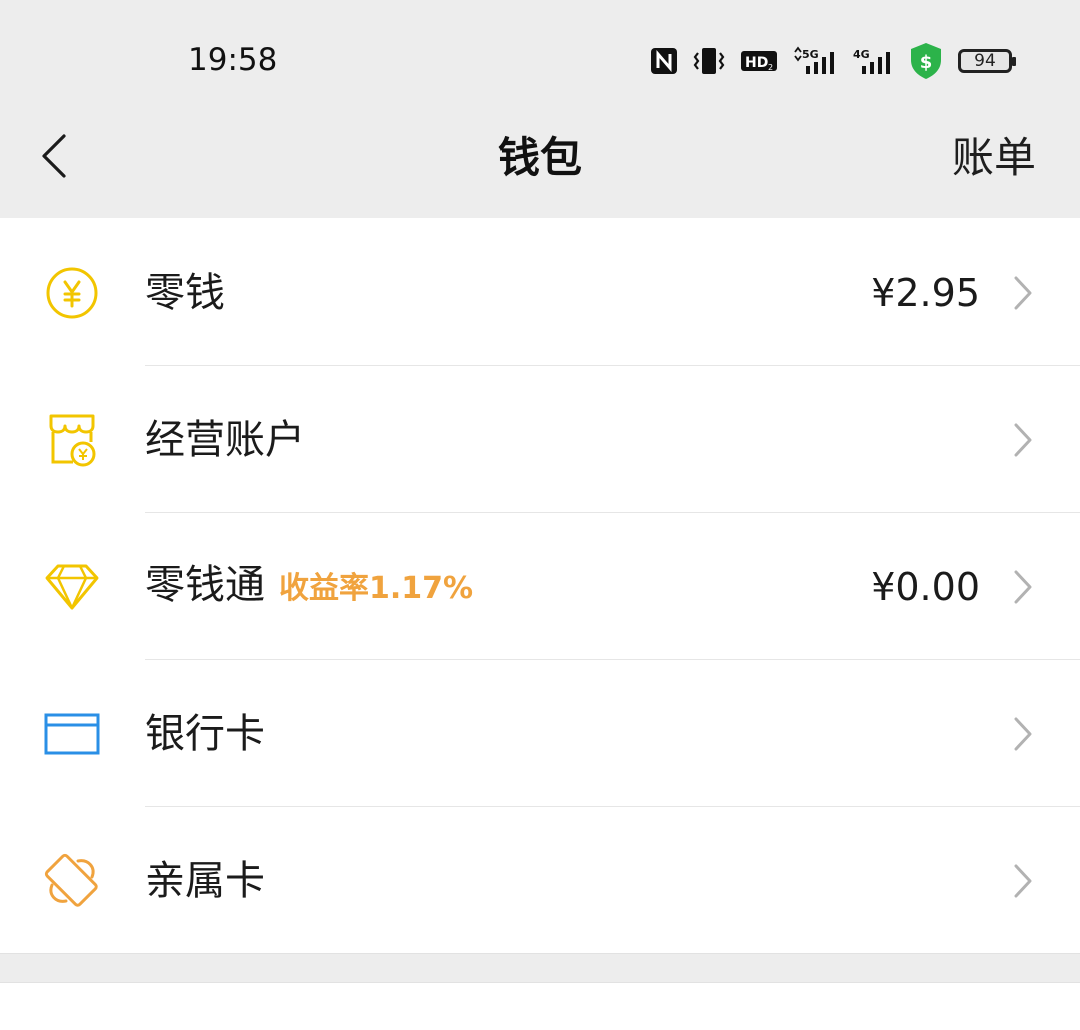  I want to click on page-title: 钱包, so click(539, 157).